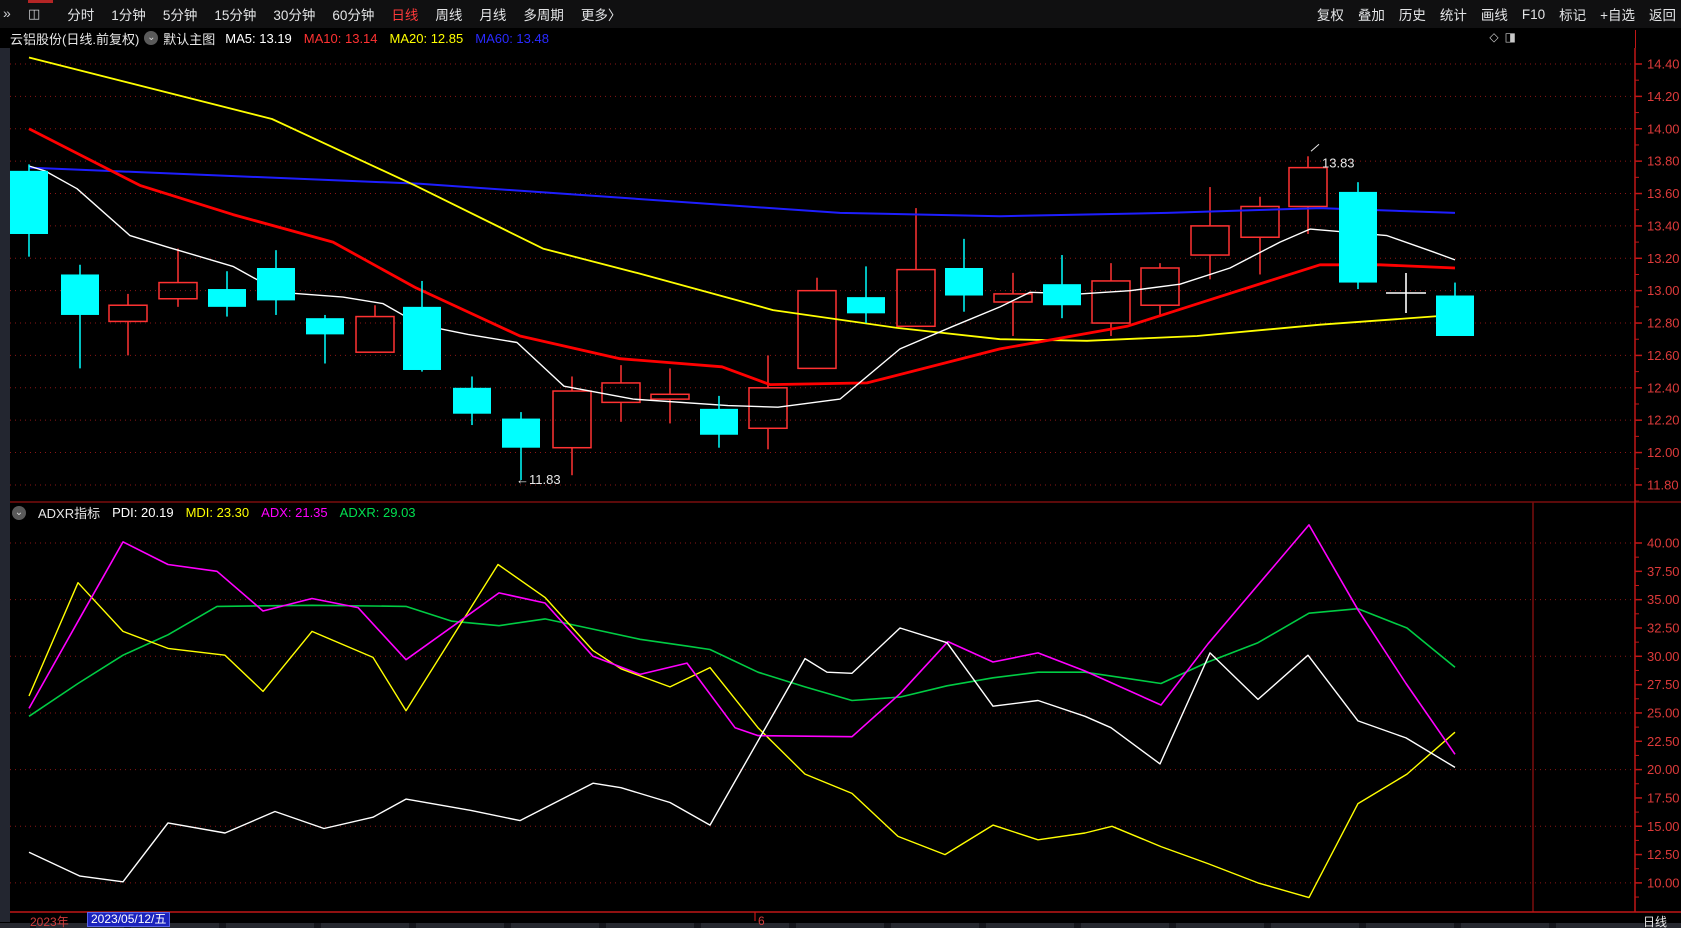 The image size is (1681, 928). I want to click on period-tab-30分钟: 30分钟, so click(294, 14).